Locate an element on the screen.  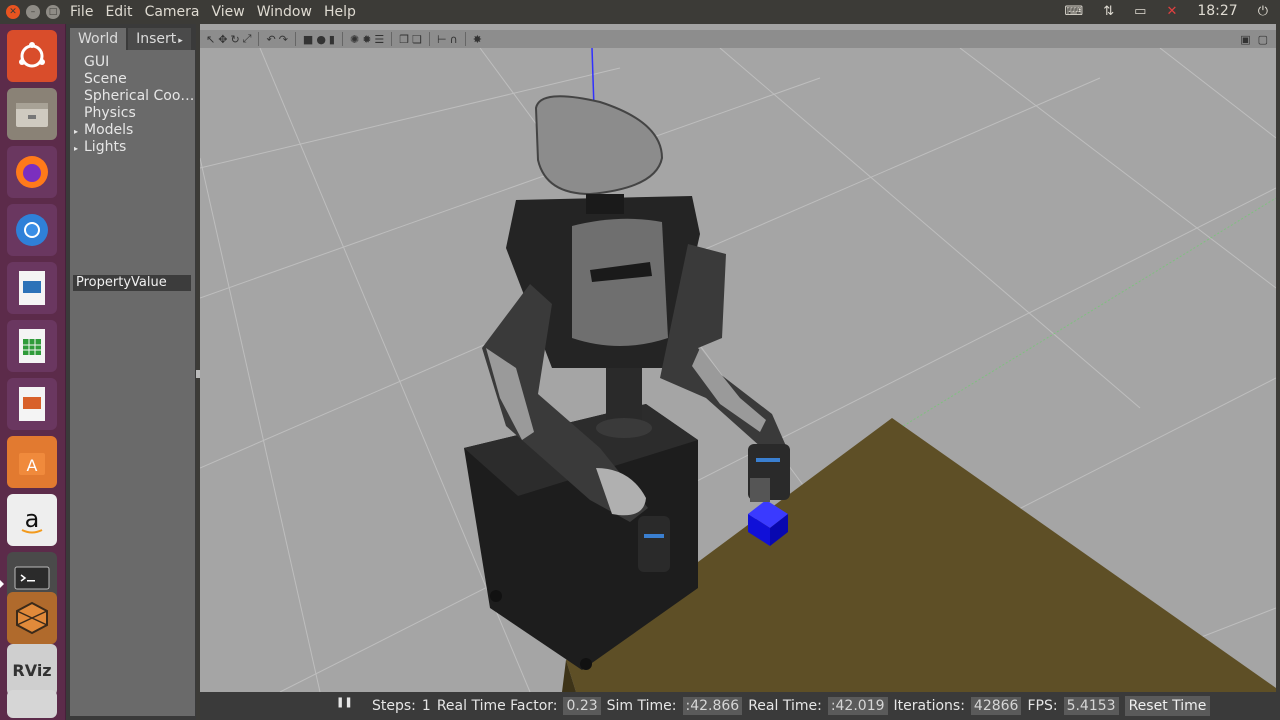
tree-item-models: ▸ Models is located at coordinates (132, 130).